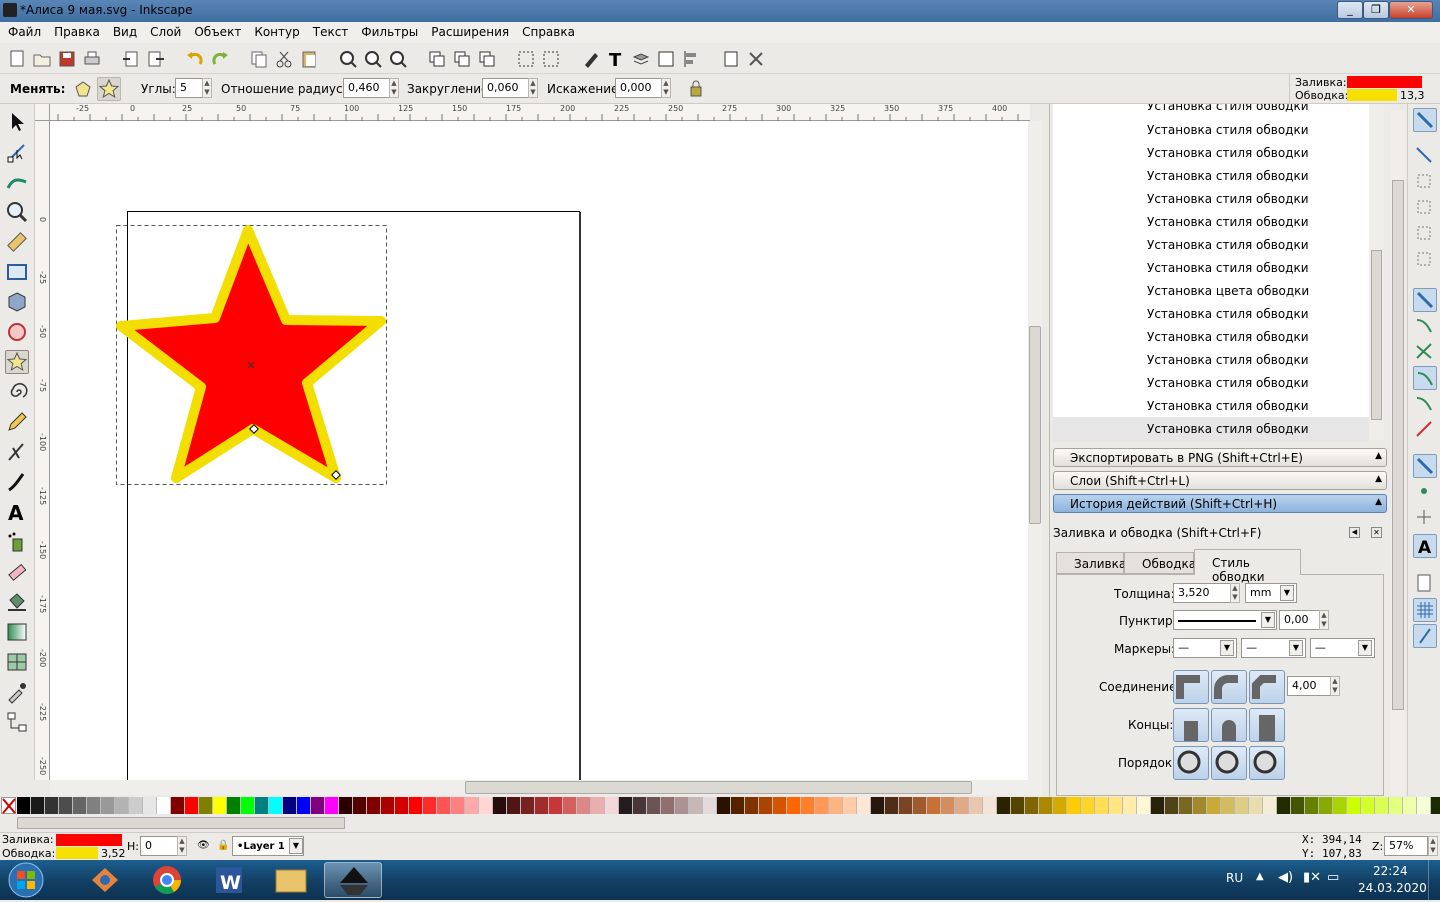 The image size is (1440, 902). What do you see at coordinates (1091, 563) in the screenshot?
I see `tab-fill: Заливка` at bounding box center [1091, 563].